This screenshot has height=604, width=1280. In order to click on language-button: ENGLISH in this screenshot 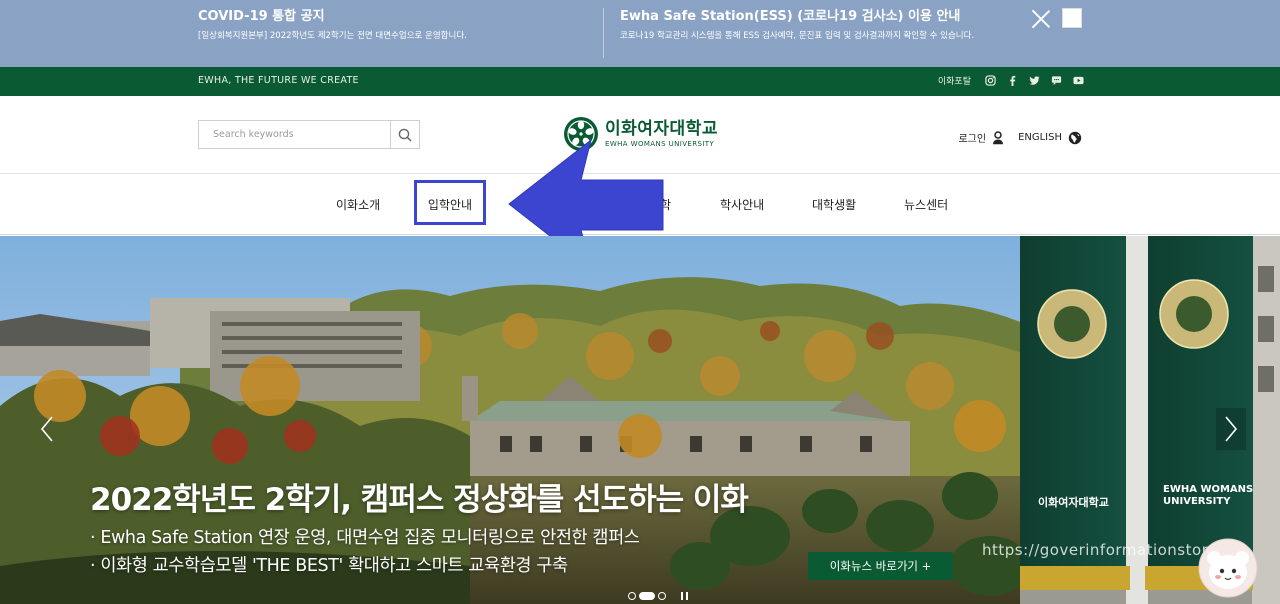, I will do `click(1050, 138)`.